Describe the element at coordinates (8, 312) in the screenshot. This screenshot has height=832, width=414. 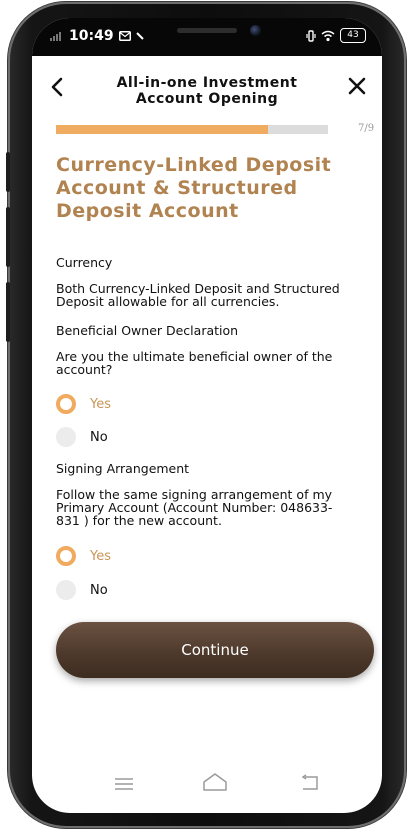
I see `power-button` at that location.